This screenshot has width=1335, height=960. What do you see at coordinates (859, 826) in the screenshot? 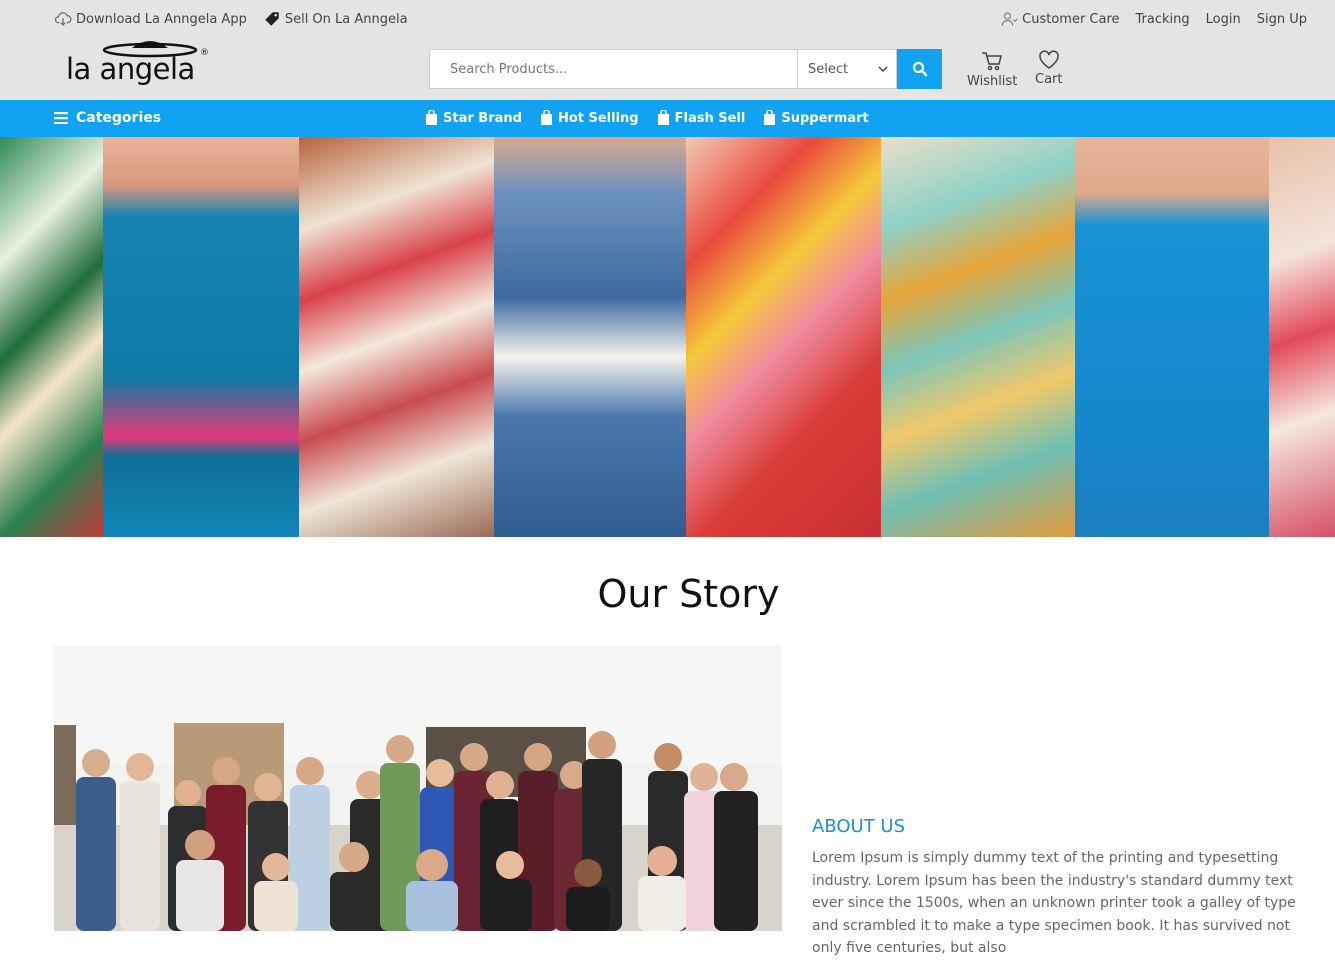
I see `about-us-title: ABOUT US` at bounding box center [859, 826].